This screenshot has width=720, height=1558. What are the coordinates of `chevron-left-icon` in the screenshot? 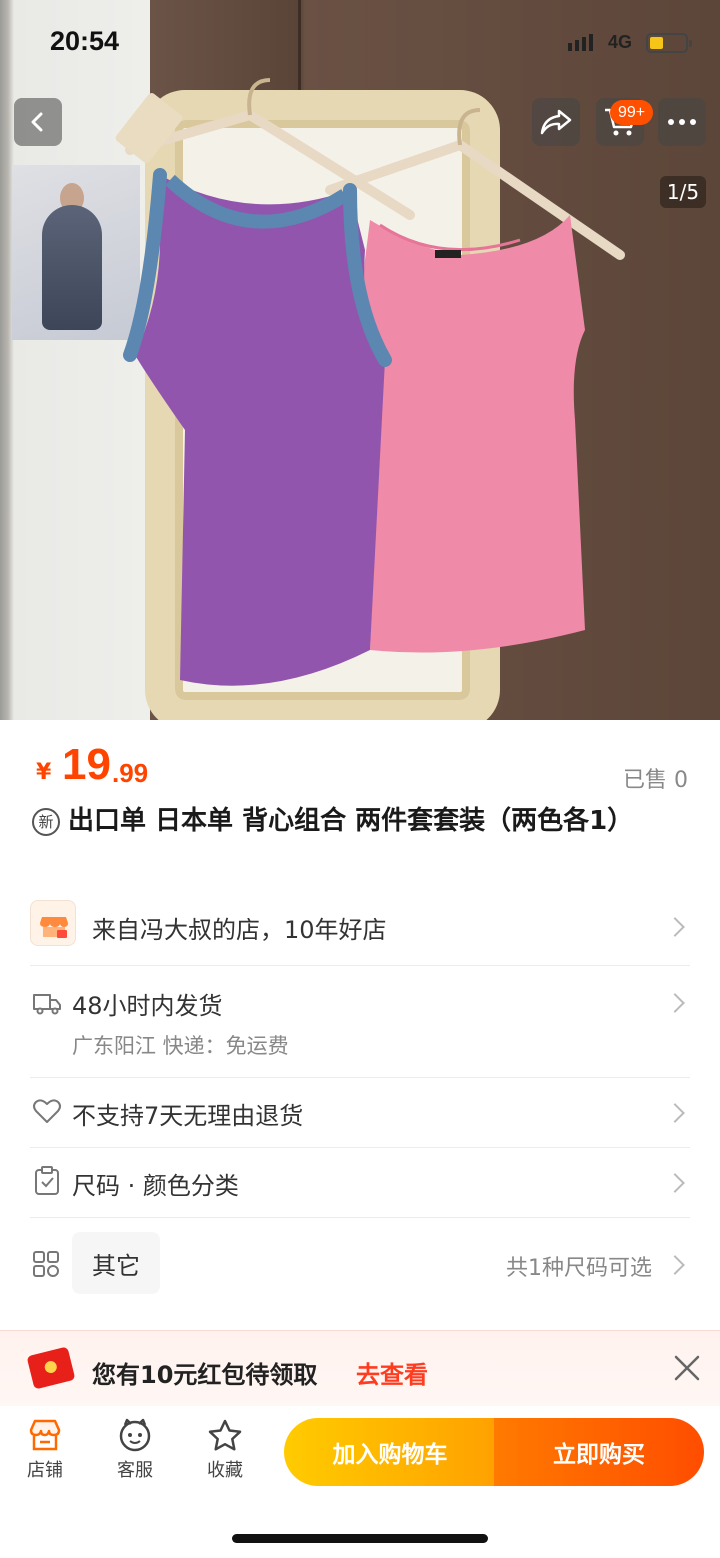 It's located at (37, 122).